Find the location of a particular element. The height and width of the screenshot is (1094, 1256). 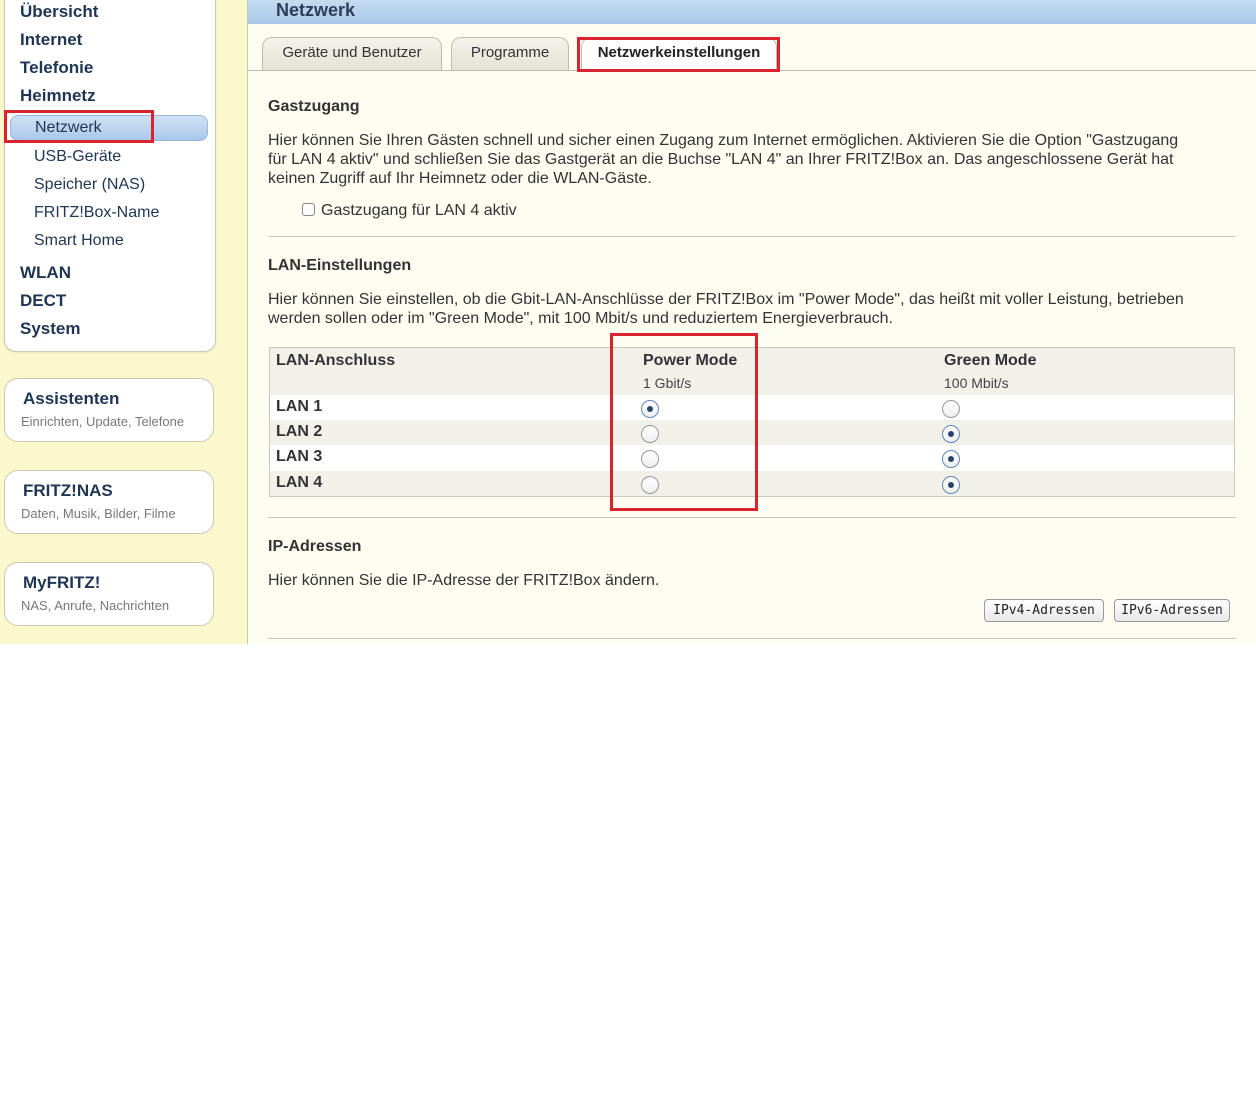

box-fritznas: FRITZ!NAS Daten, Musik, Bilder, Filme is located at coordinates (109, 502).